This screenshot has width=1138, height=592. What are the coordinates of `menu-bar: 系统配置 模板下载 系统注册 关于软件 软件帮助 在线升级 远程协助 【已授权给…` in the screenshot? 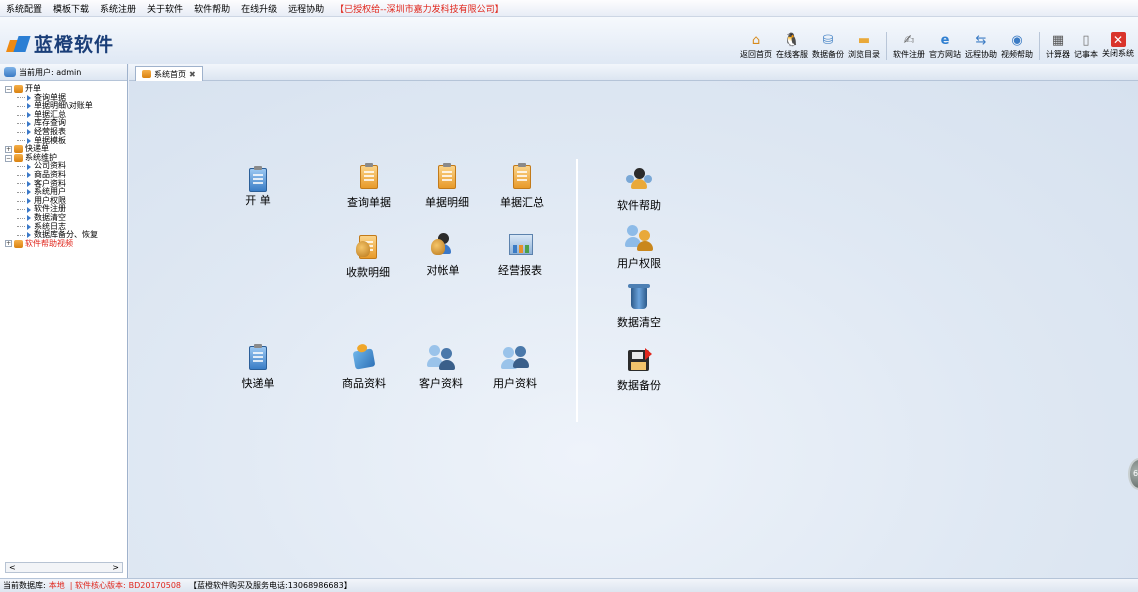 It's located at (569, 8).